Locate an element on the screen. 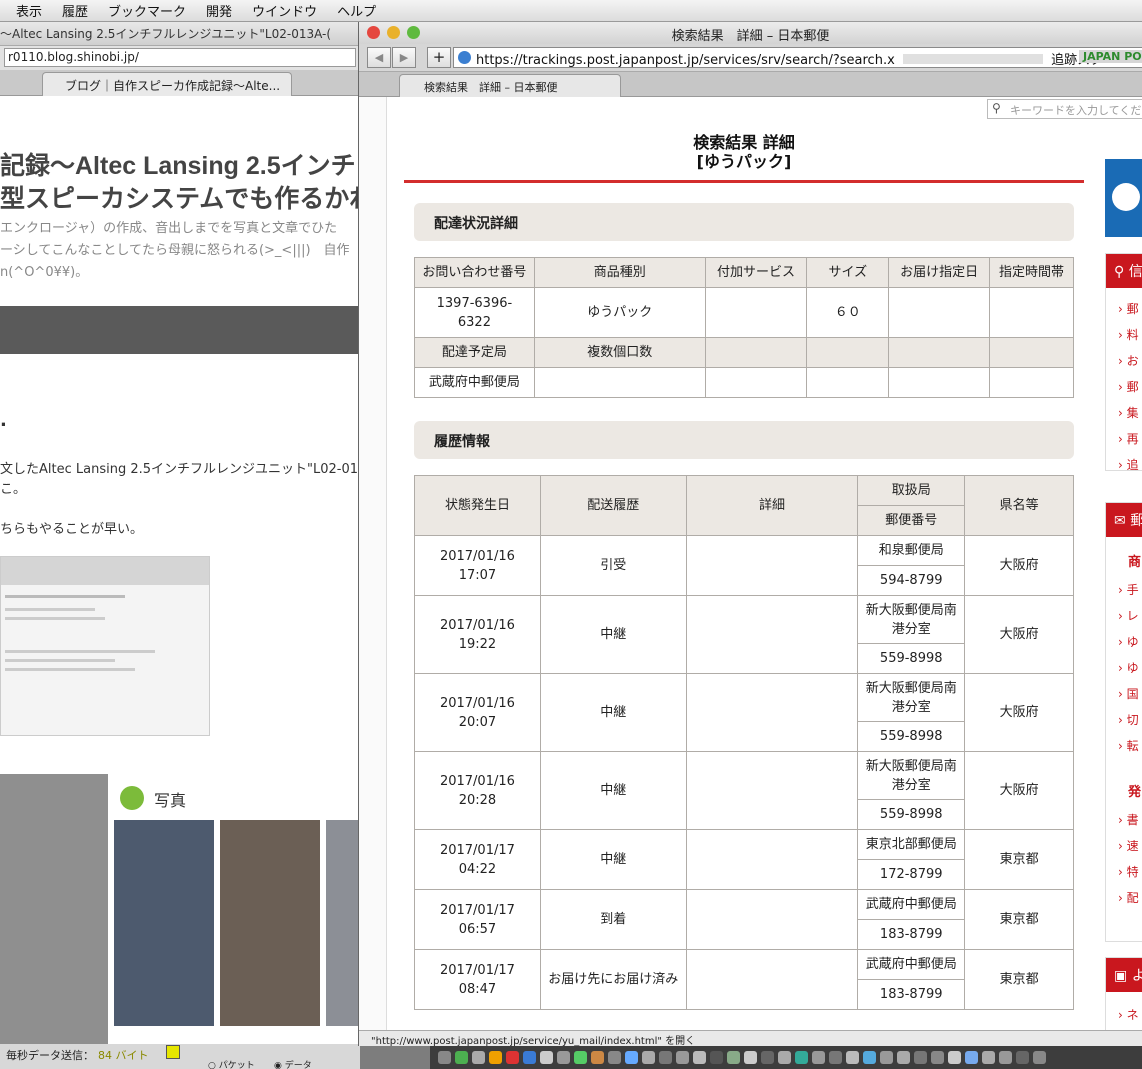  menu-window: ウインドウ is located at coordinates (284, 10).